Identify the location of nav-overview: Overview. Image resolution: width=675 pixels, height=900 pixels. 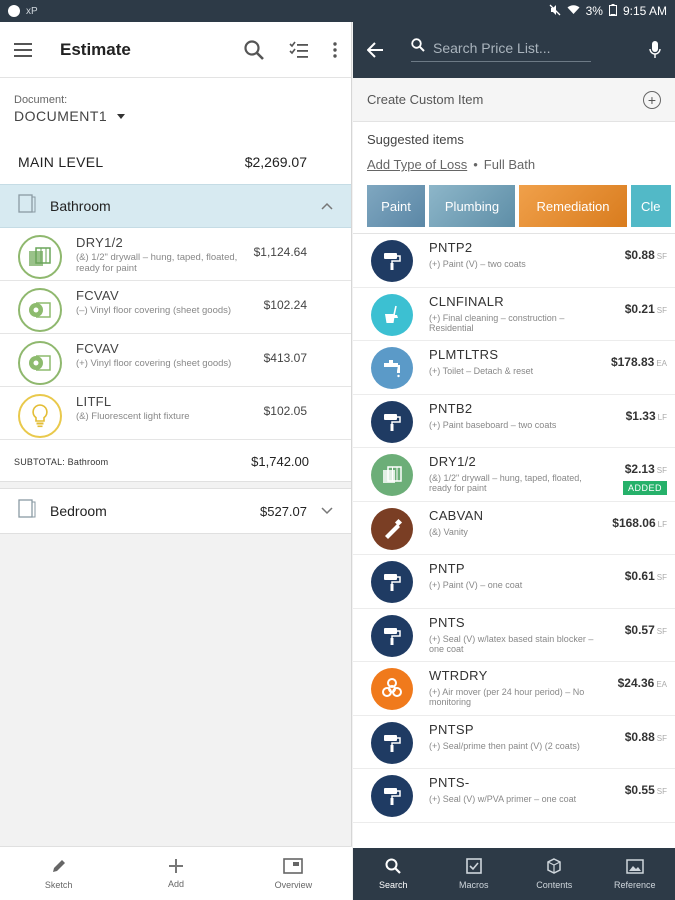
(293, 873).